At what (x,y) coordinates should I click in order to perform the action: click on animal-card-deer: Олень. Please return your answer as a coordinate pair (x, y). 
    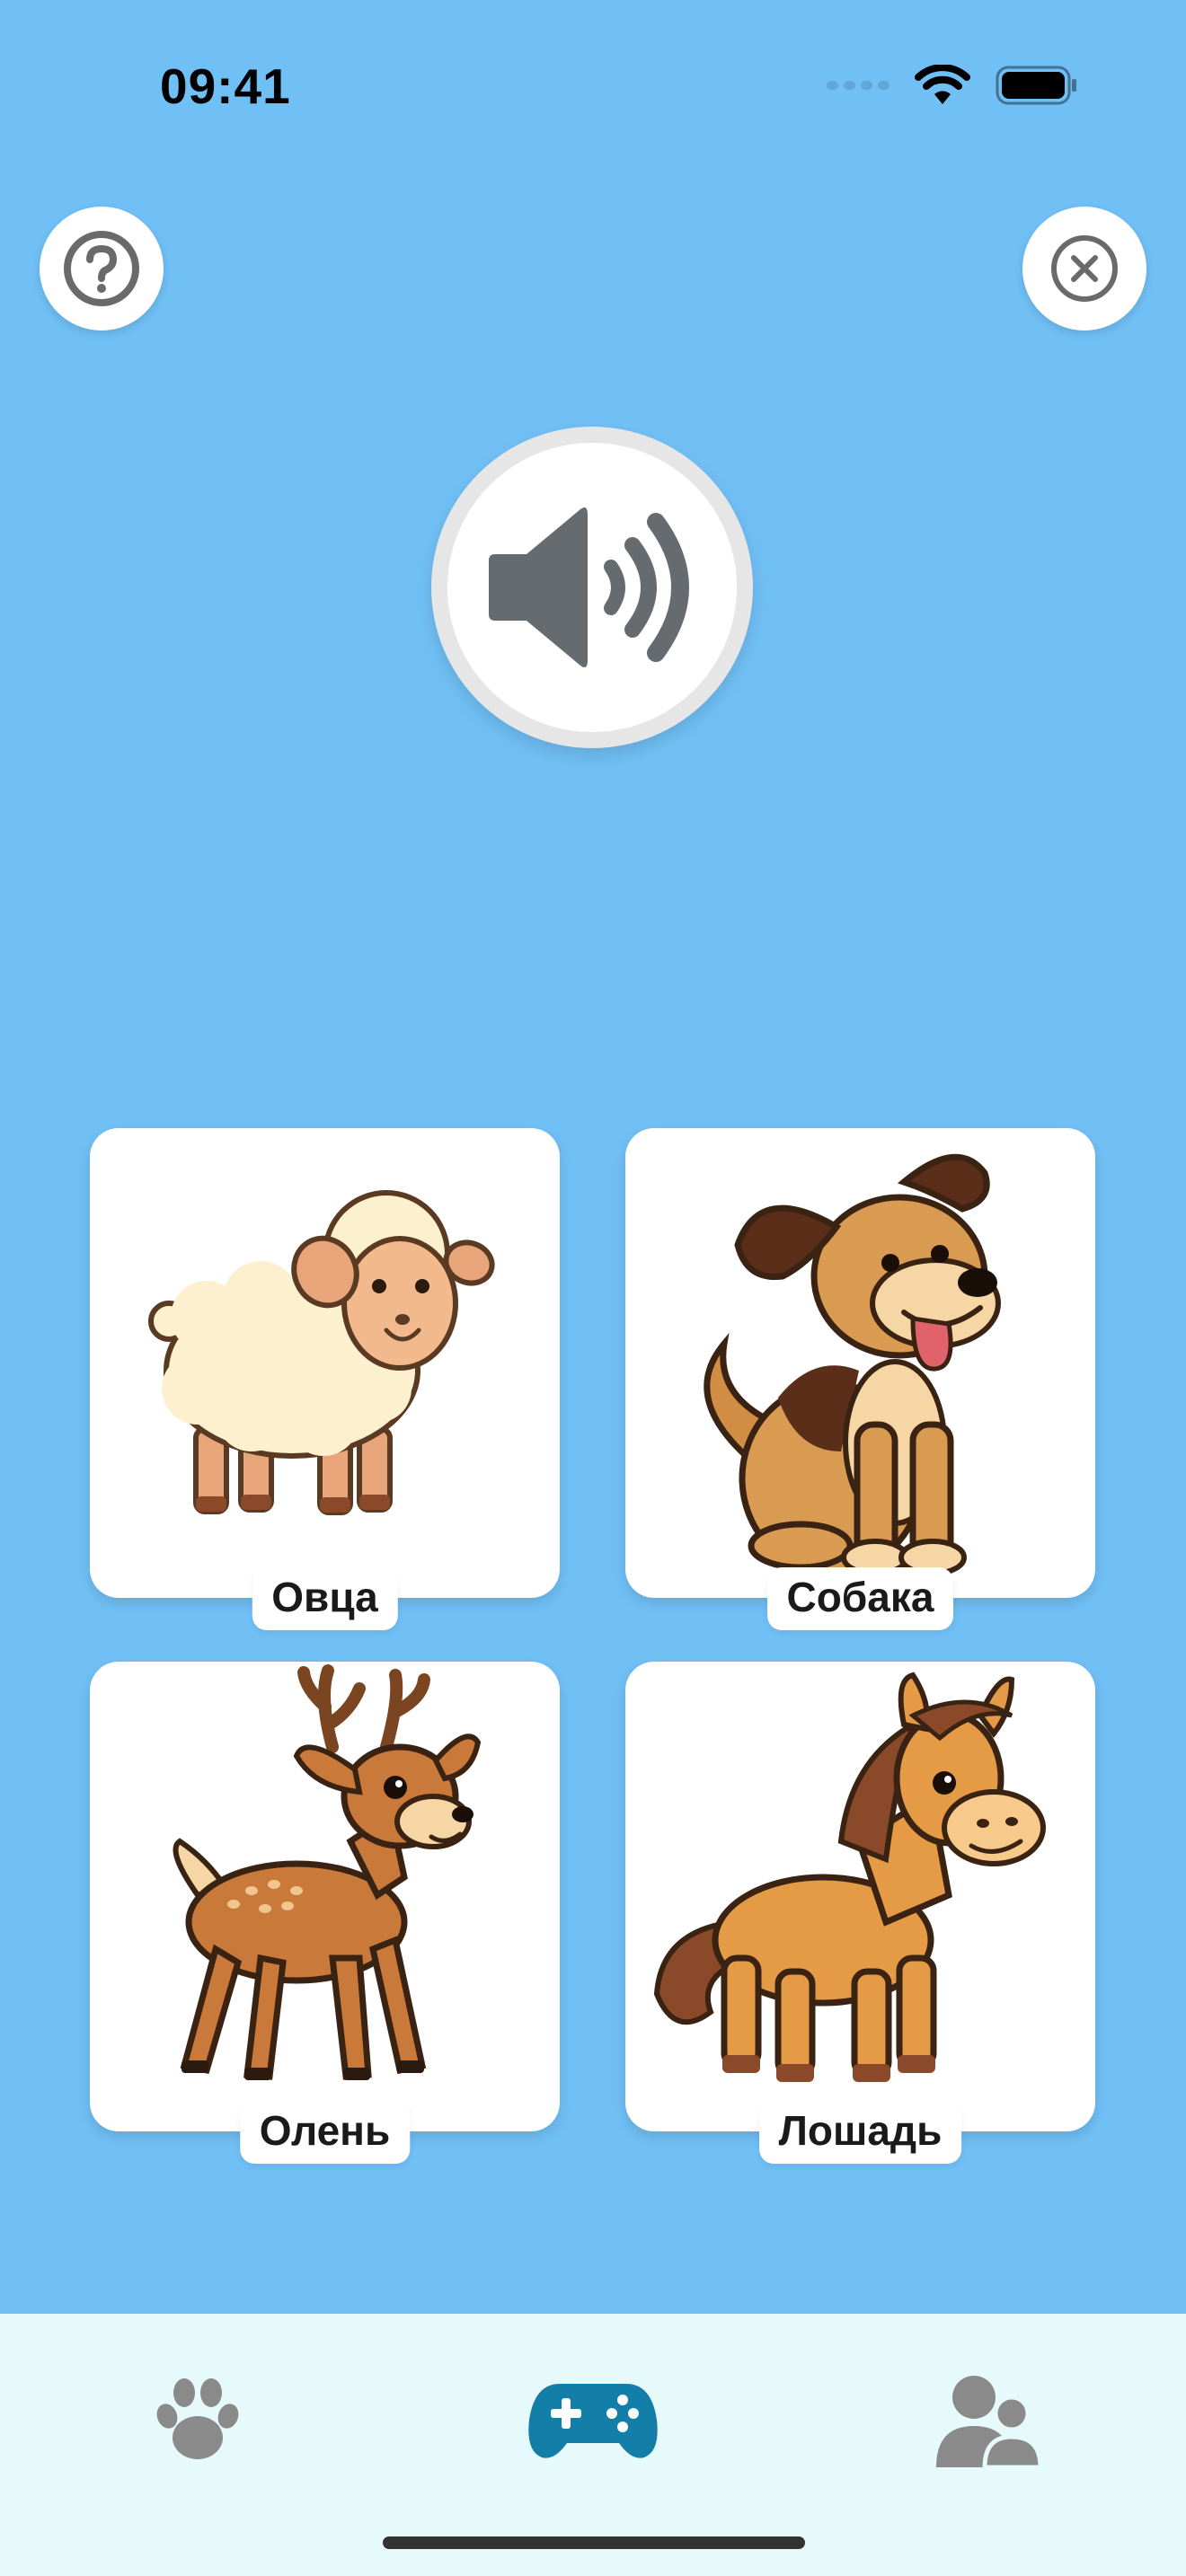
    Looking at the image, I should click on (325, 1913).